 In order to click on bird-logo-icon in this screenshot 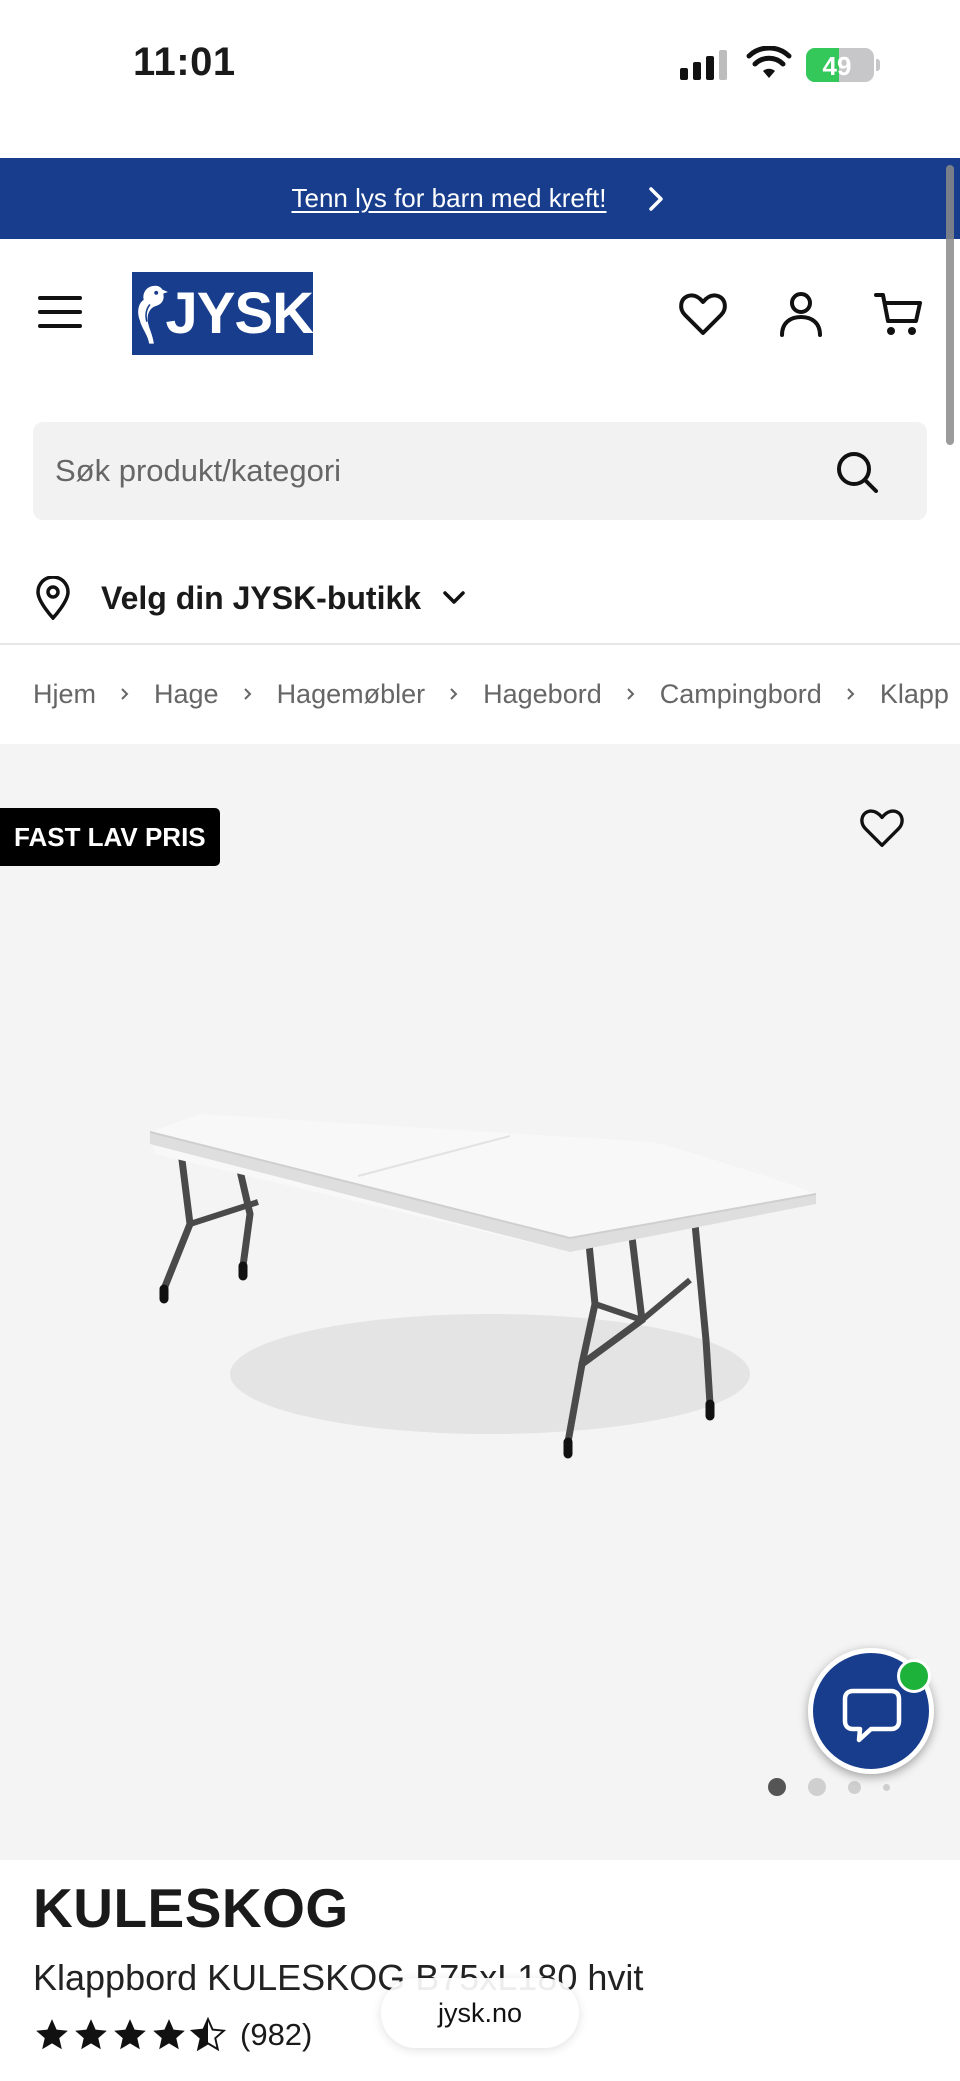, I will do `click(153, 314)`.